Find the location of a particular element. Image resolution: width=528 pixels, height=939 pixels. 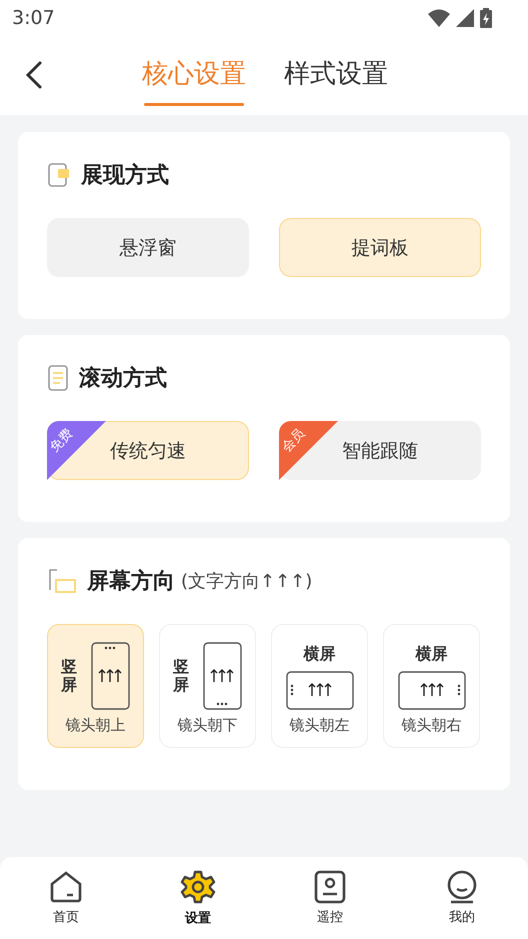

badge-label: 会员 is located at coordinates (294, 441).